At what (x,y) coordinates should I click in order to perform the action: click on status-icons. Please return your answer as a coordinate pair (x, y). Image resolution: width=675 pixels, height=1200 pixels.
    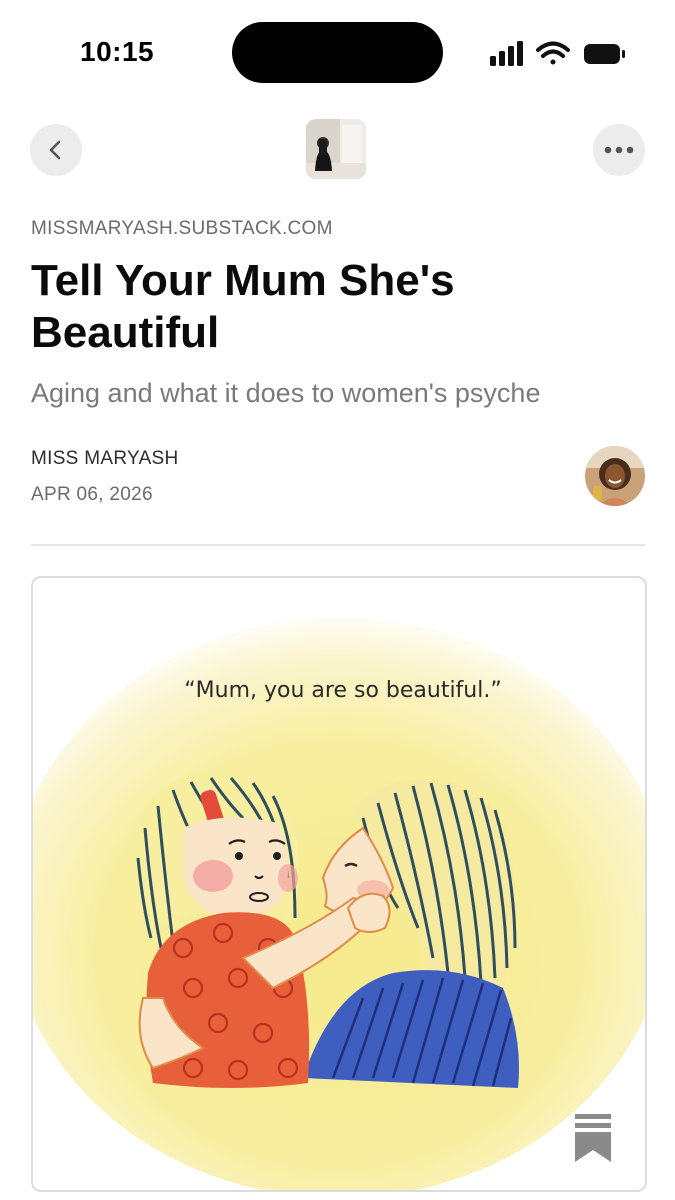
    Looking at the image, I should click on (560, 54).